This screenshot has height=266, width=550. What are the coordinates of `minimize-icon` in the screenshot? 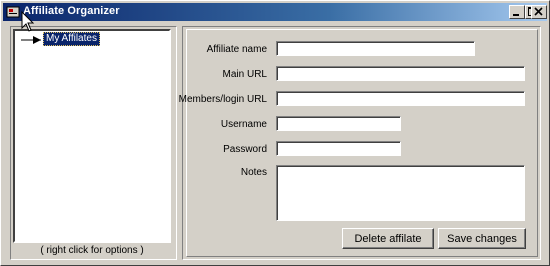 It's located at (516, 15).